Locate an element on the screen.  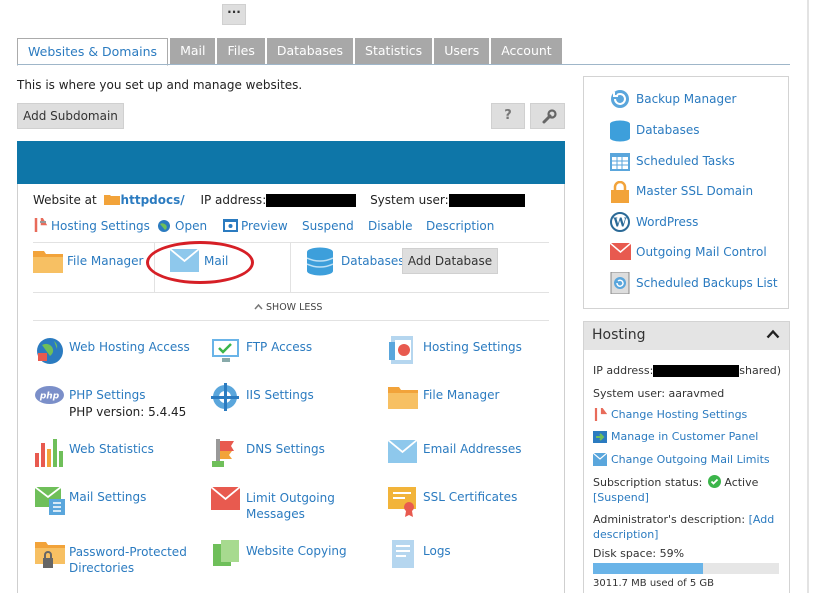
preview-icon is located at coordinates (230, 225).